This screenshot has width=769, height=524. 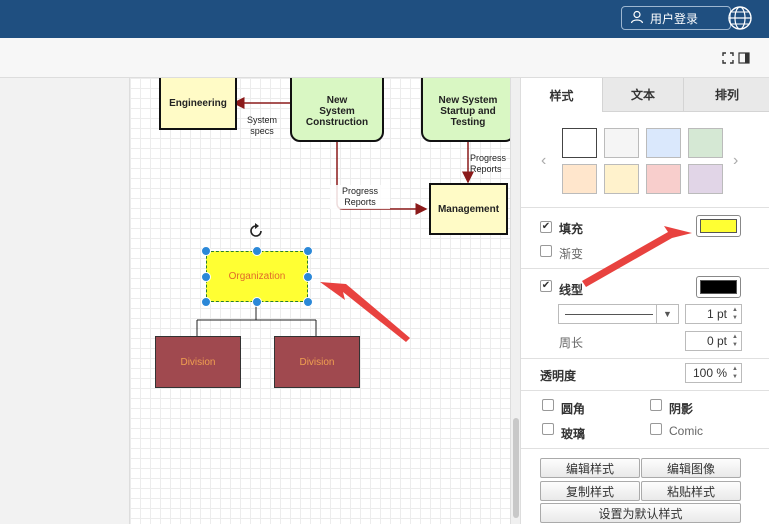 I want to click on comic-label: Comic, so click(x=686, y=431).